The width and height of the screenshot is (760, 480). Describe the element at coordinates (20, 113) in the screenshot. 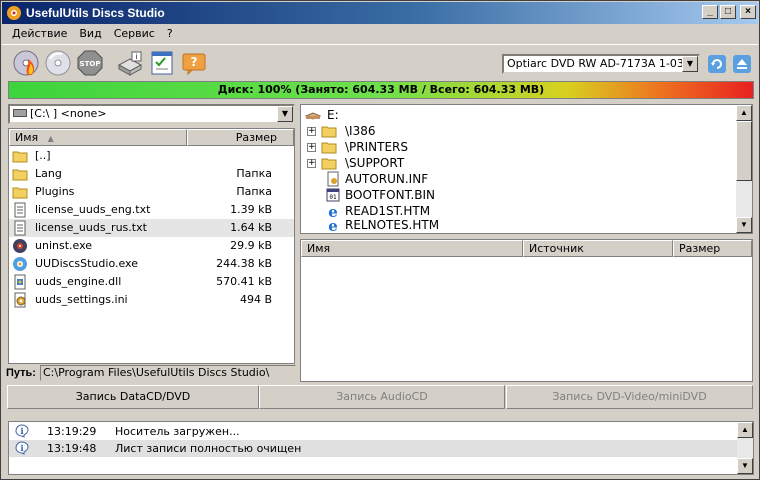

I see `hard-drive-icon` at that location.